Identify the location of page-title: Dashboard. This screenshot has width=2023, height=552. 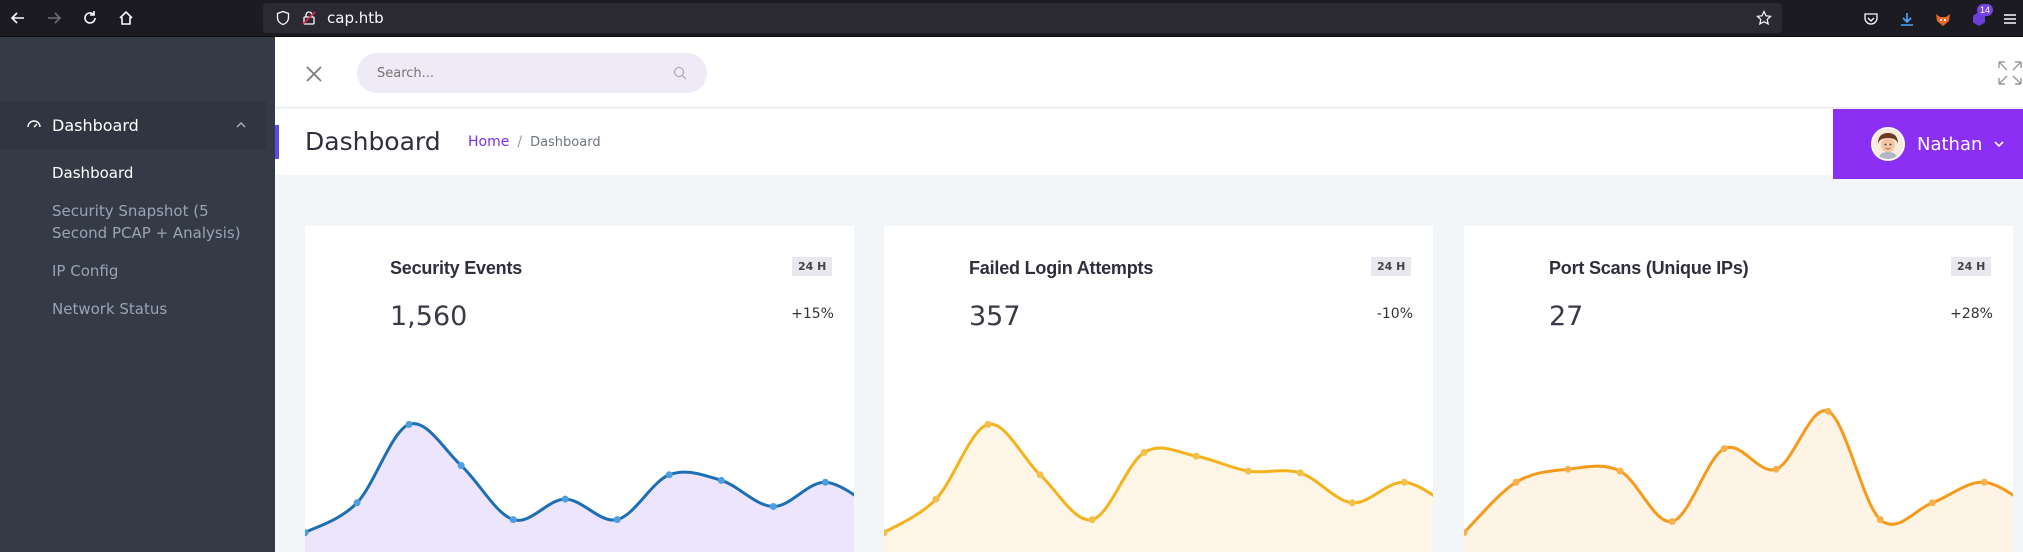
(373, 141).